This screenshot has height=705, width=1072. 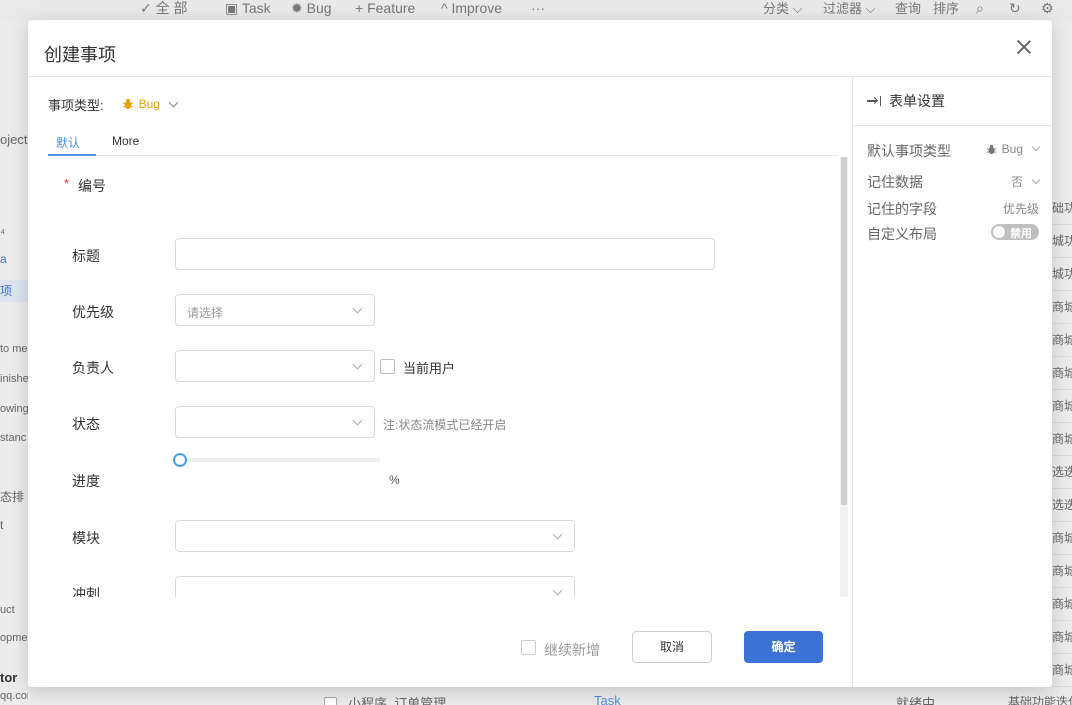 I want to click on item-type-row: 事项类型: Bug, so click(x=113, y=104).